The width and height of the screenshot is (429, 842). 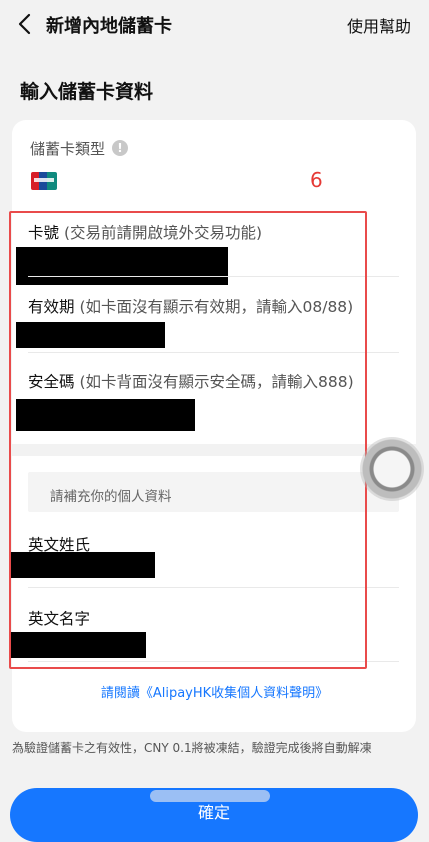 What do you see at coordinates (214, 691) in the screenshot?
I see `privacy-statement-link: 請閱讀《AlipayHK收集個人資料聲明》` at bounding box center [214, 691].